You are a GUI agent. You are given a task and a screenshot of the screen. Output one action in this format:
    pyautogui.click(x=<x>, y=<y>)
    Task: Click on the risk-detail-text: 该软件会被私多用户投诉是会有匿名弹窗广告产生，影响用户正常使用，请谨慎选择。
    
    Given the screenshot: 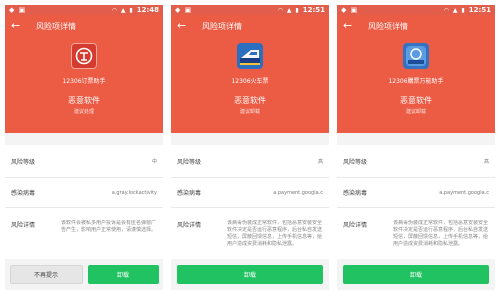 What is the action you would take?
    pyautogui.click(x=109, y=226)
    